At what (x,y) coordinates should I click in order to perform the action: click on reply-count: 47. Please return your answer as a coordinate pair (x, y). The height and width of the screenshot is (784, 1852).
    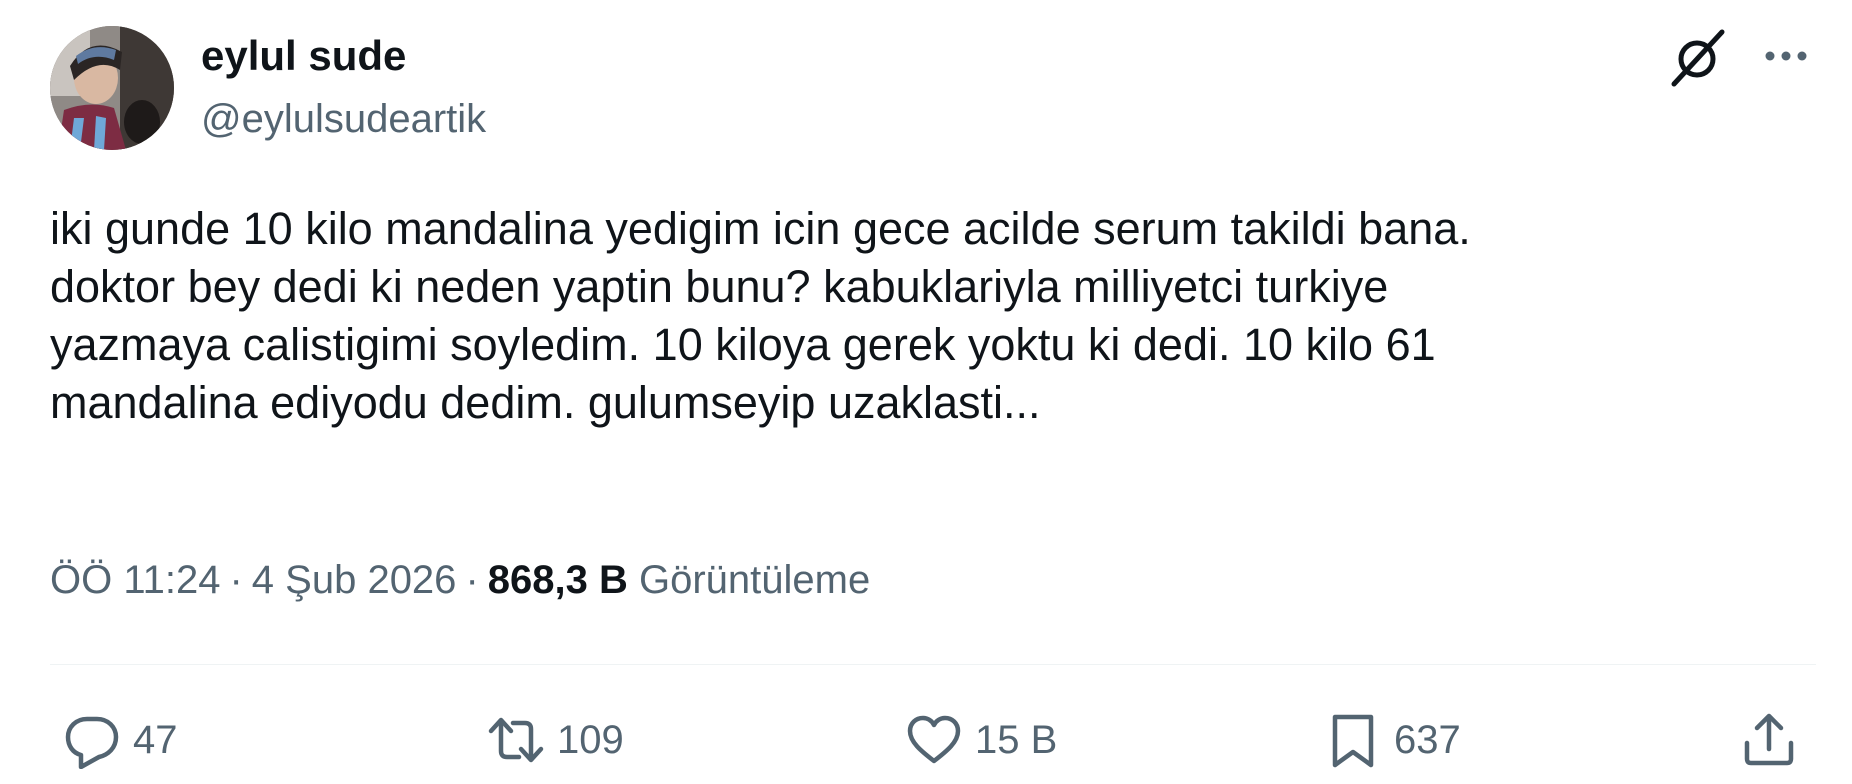
    Looking at the image, I should click on (155, 740).